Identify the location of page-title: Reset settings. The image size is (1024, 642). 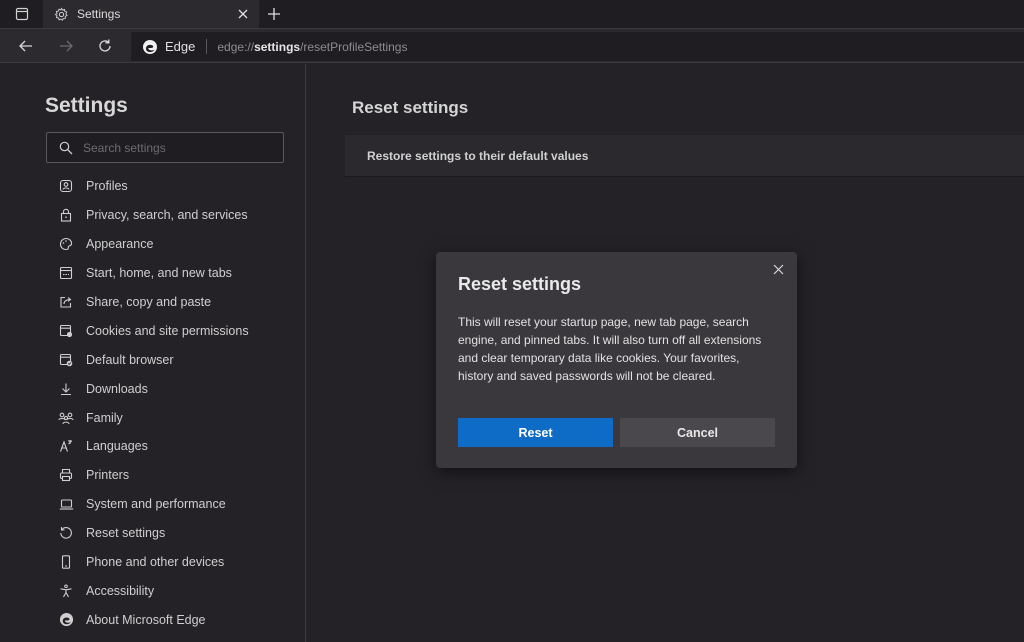
(410, 107).